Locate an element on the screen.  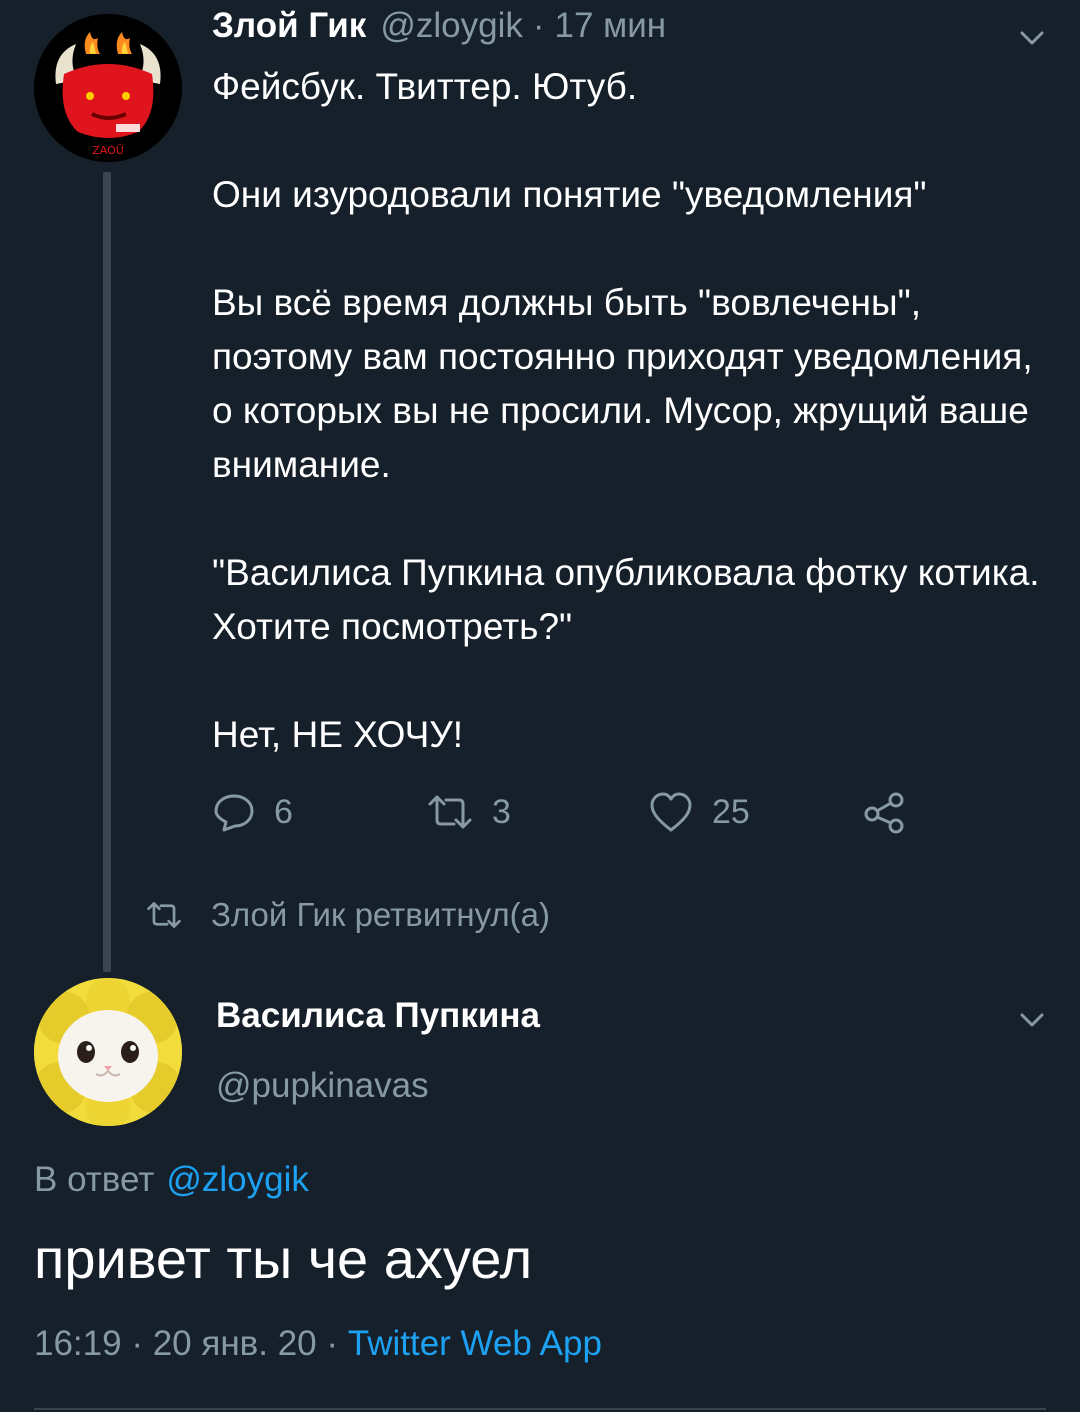
retweet-banner-text: Злой Гик ретвитнул(а) is located at coordinates (380, 915).